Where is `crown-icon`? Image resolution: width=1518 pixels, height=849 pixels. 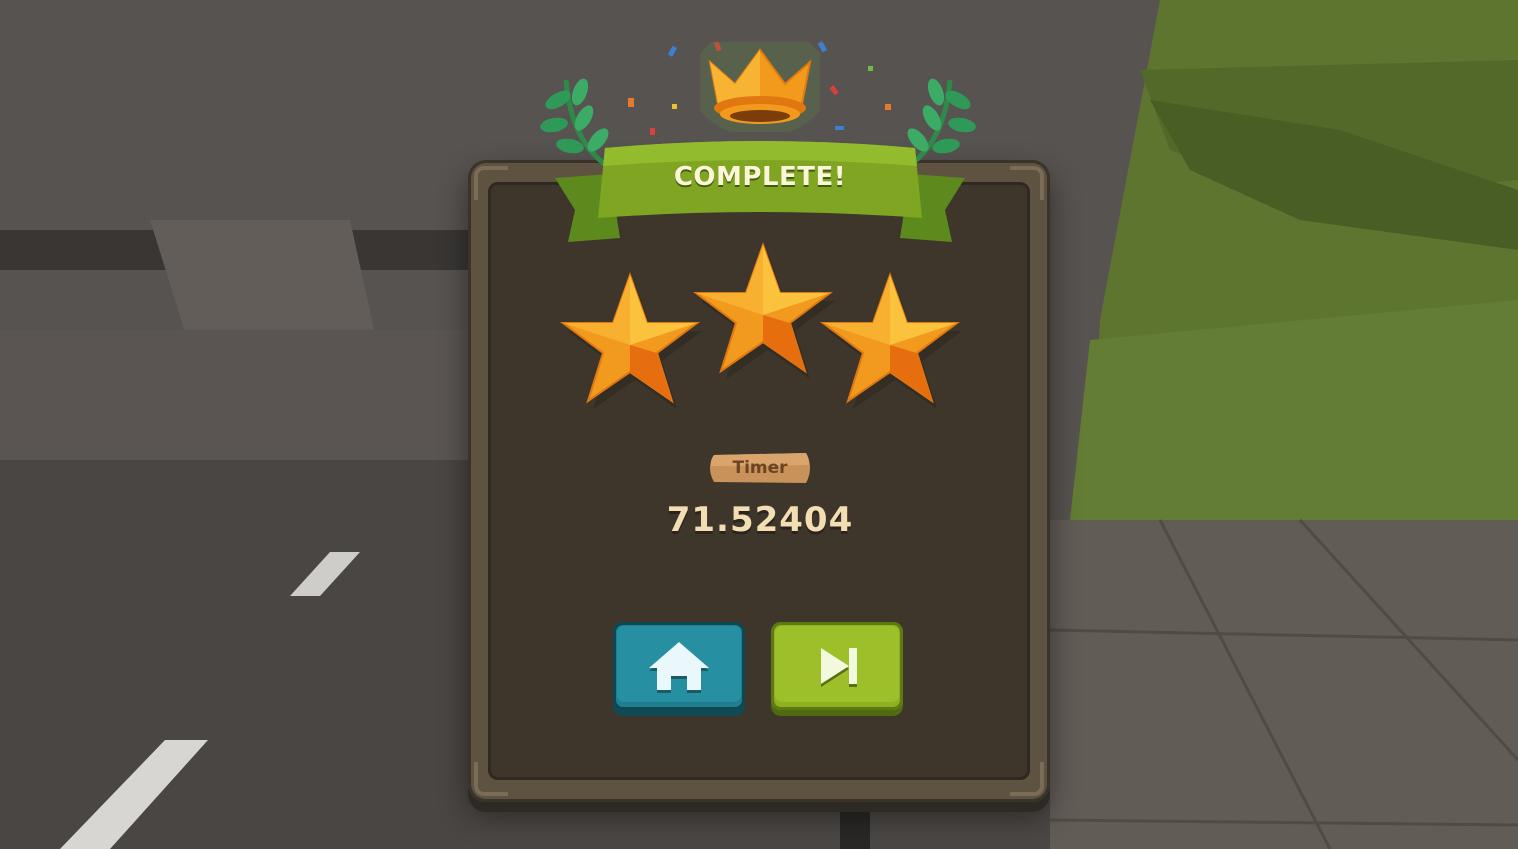 crown-icon is located at coordinates (760, 87).